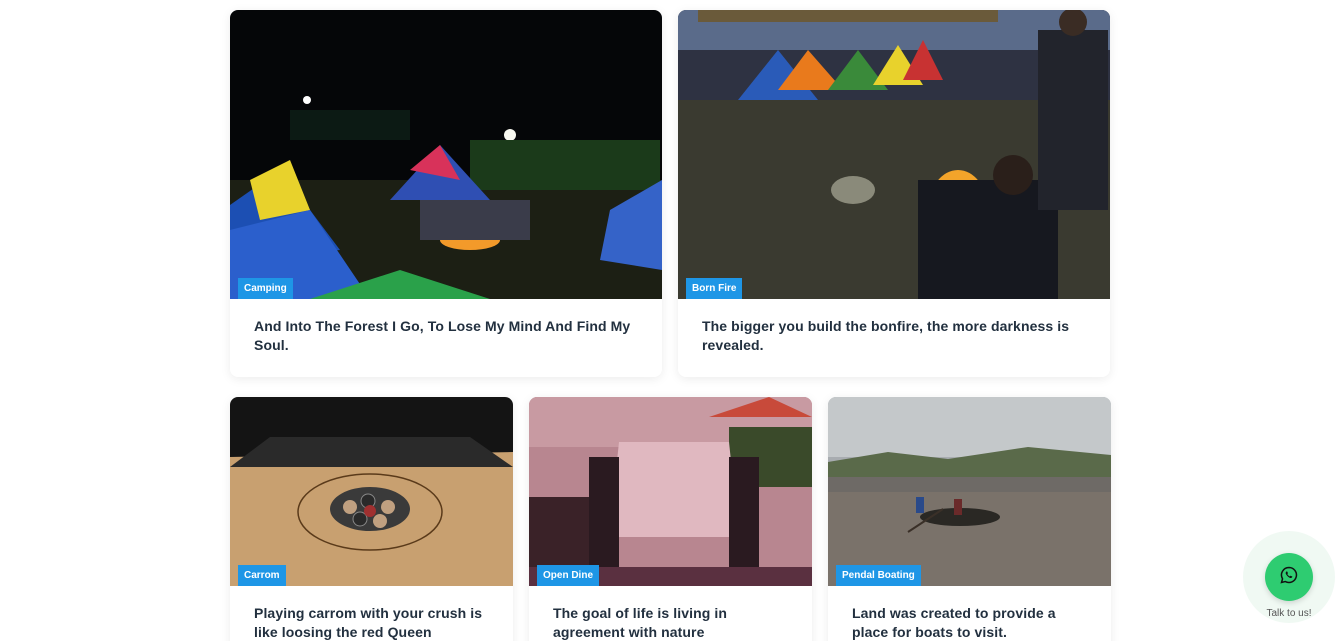 The height and width of the screenshot is (641, 1343). What do you see at coordinates (969, 491) in the screenshot?
I see `boating-photo: Pendal Boating` at bounding box center [969, 491].